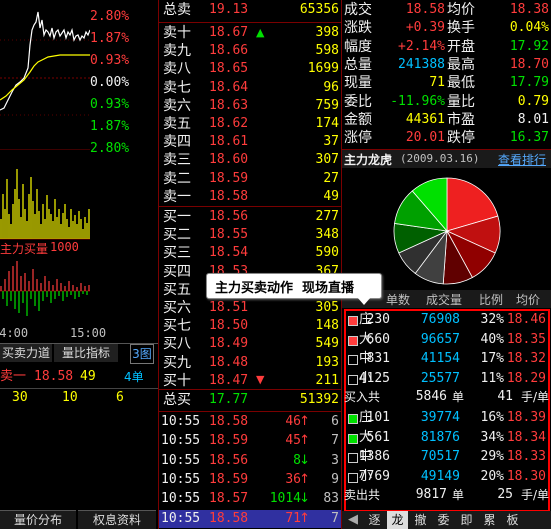  Describe the element at coordinates (461, 138) in the screenshot. I see `stat-label: 跌停` at that location.